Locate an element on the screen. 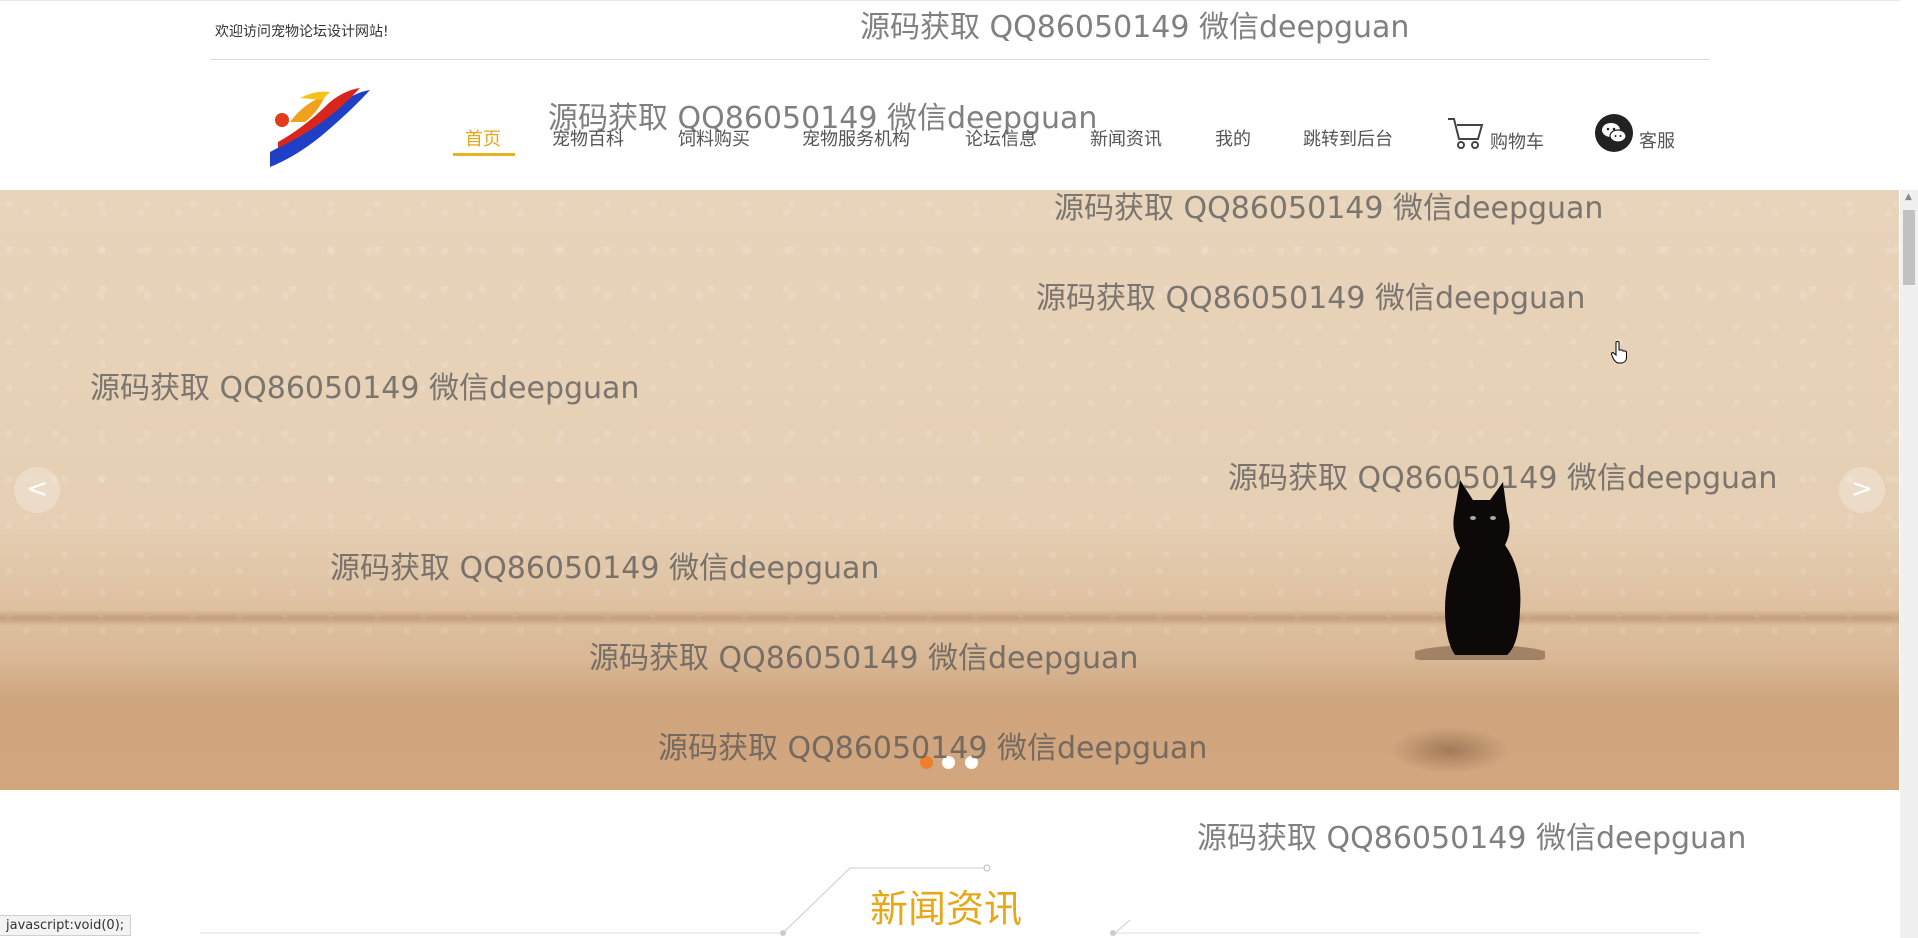 This screenshot has height=938, width=1918. scrollbar is located at coordinates (1909, 564).